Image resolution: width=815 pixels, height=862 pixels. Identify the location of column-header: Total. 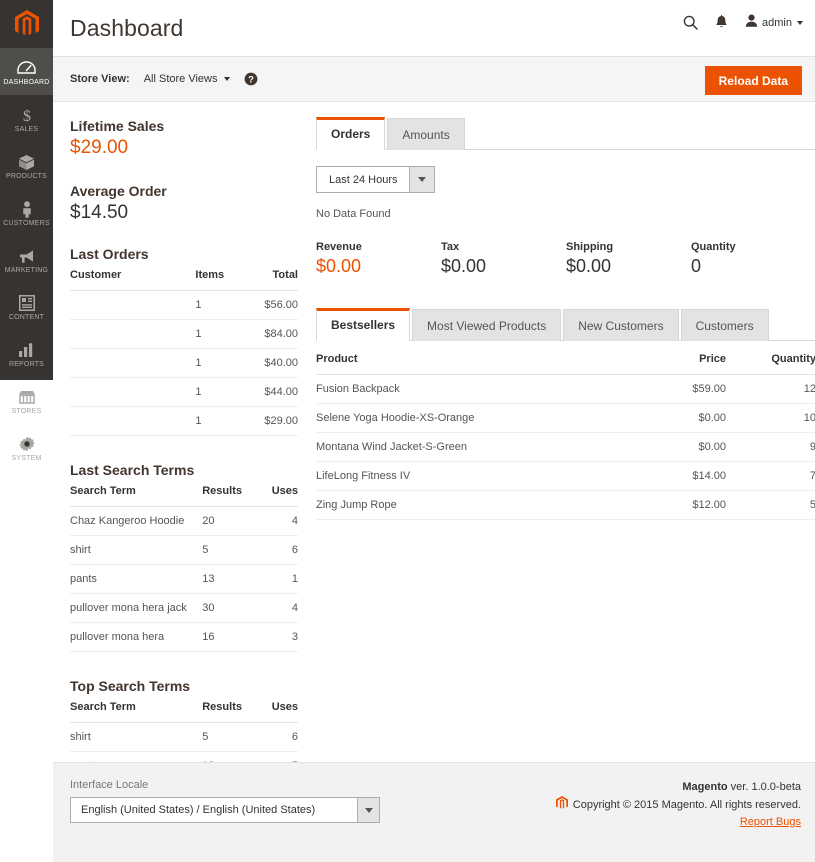
(269, 279).